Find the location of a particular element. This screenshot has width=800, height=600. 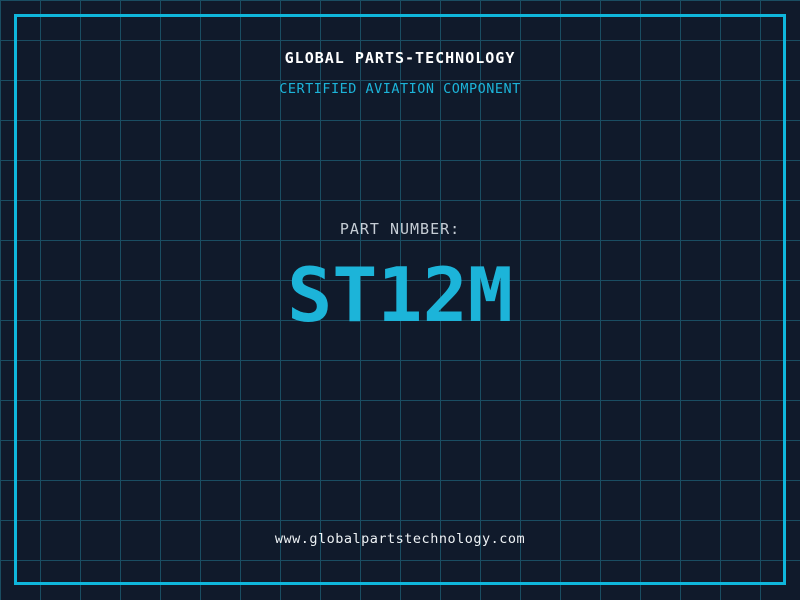

website-url: www.globalpartstechnology.com is located at coordinates (400, 539).